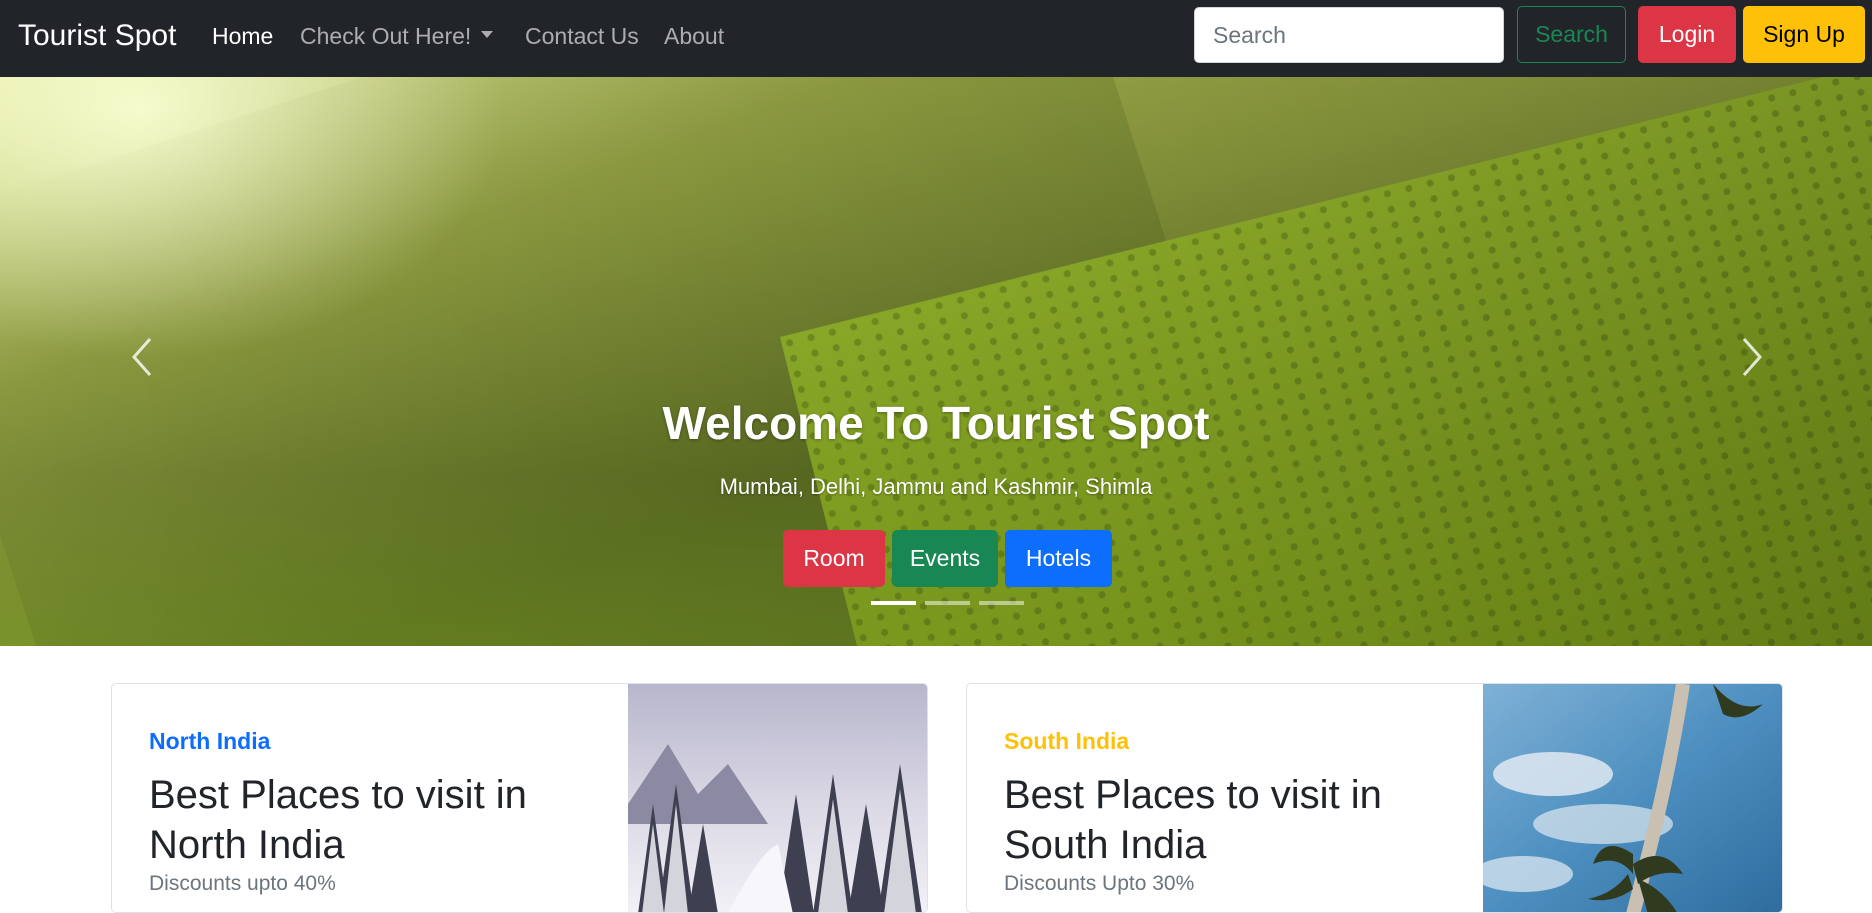 This screenshot has width=1872, height=913. I want to click on card-title: Best Places to visit in South India, so click(1193, 820).